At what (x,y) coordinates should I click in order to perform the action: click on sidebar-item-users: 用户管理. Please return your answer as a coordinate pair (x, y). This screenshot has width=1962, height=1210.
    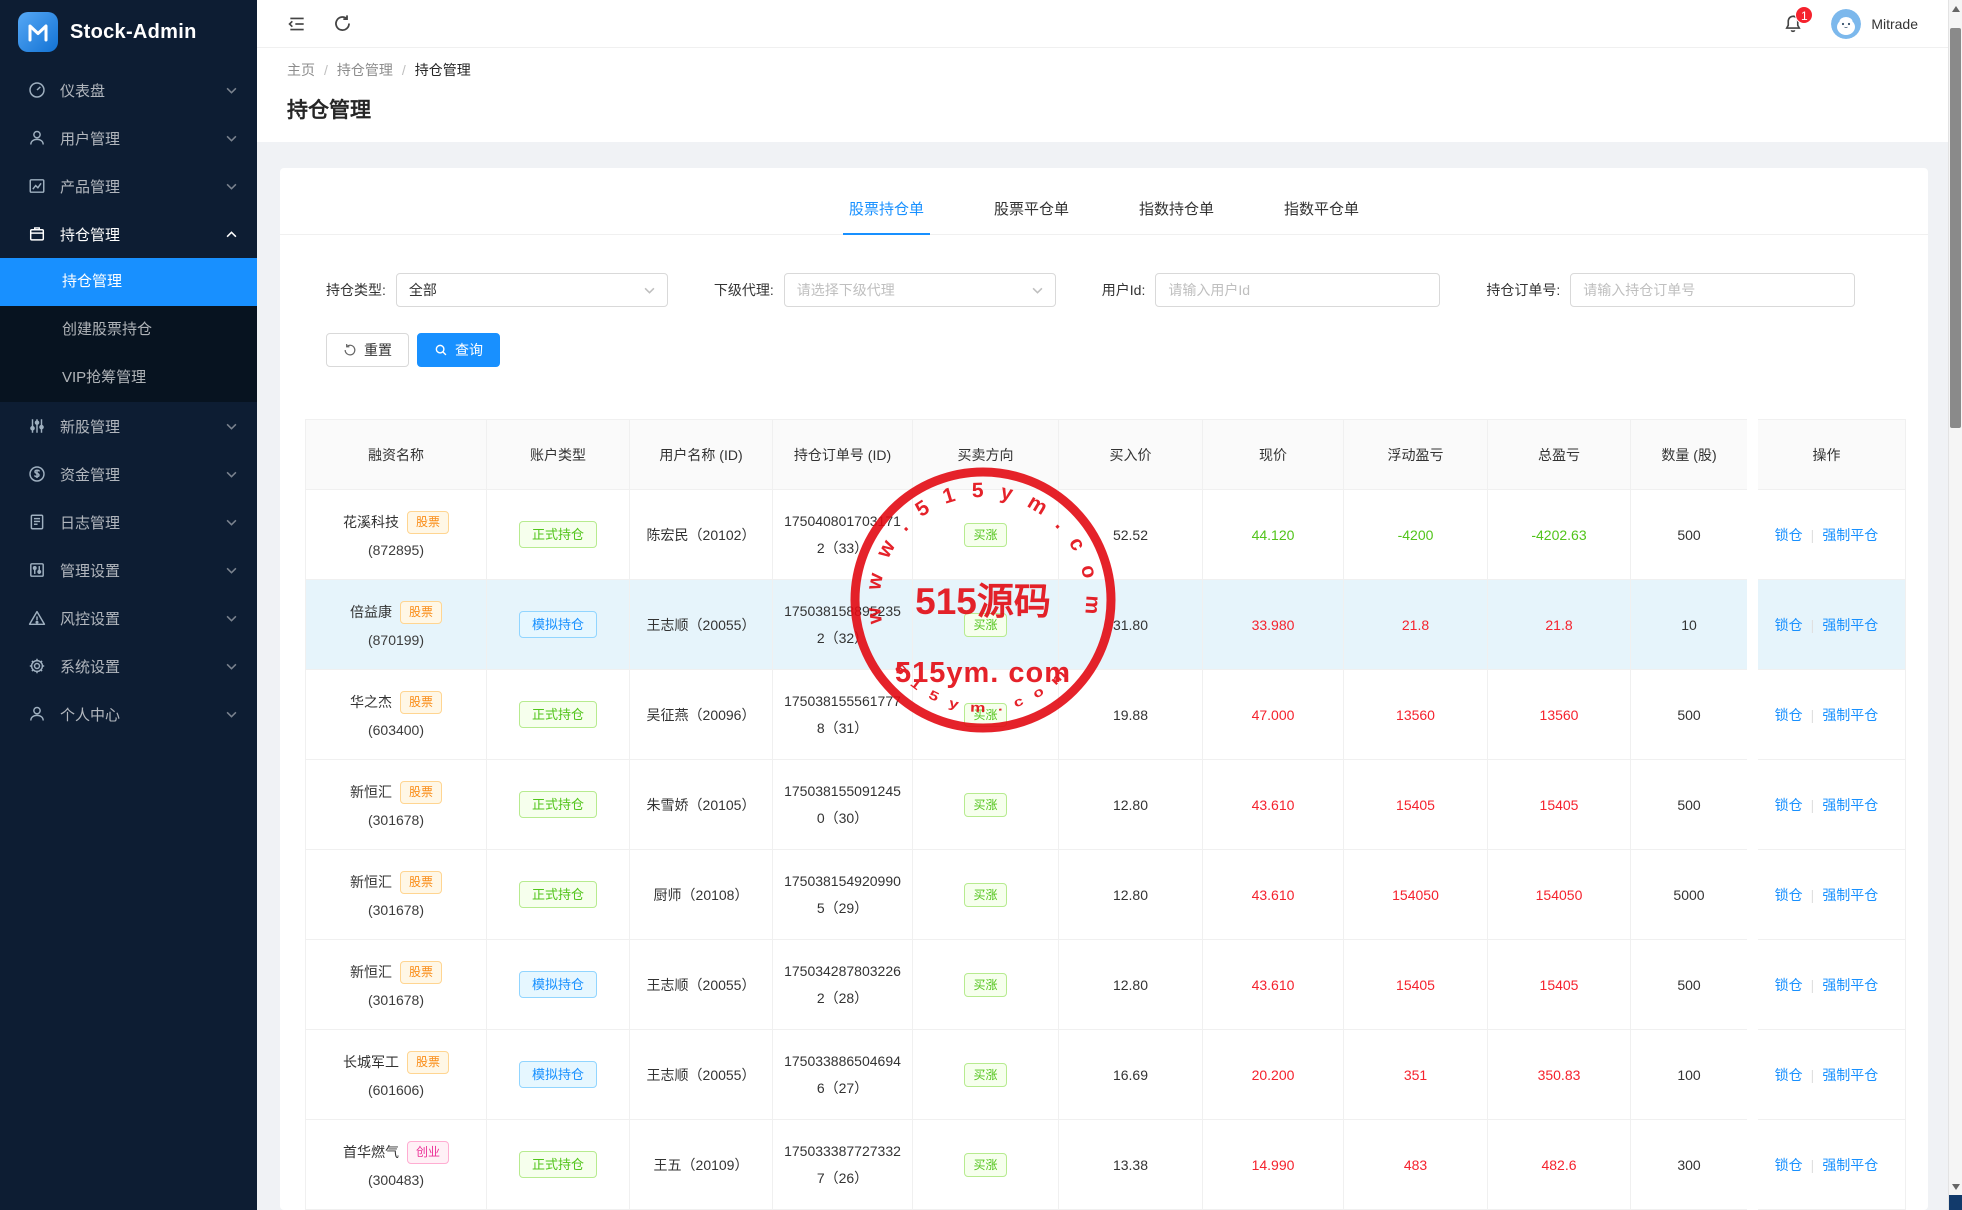
    Looking at the image, I should click on (128, 138).